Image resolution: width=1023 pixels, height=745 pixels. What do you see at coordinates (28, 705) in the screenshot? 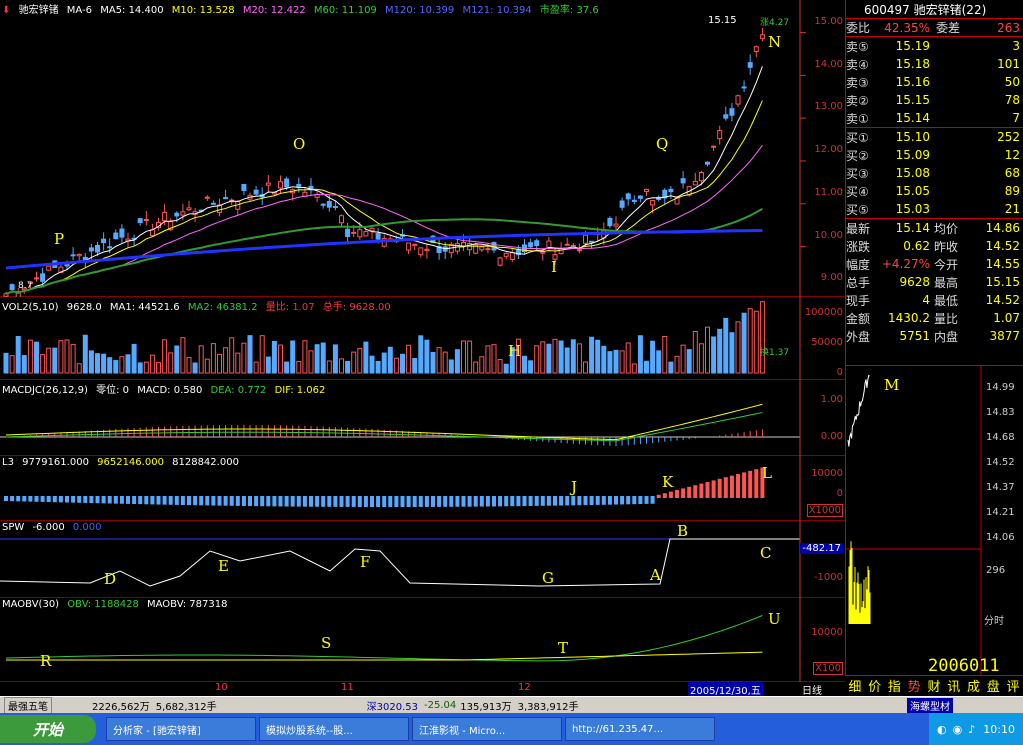
I see `top5-button: 最强五笔` at bounding box center [28, 705].